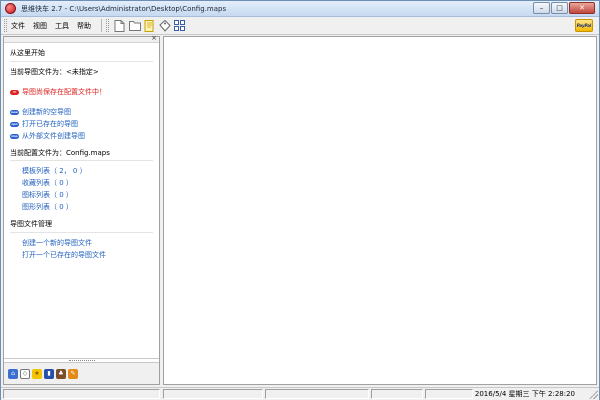  Describe the element at coordinates (61, 373) in the screenshot. I see `shapes-icon: ♣` at that location.